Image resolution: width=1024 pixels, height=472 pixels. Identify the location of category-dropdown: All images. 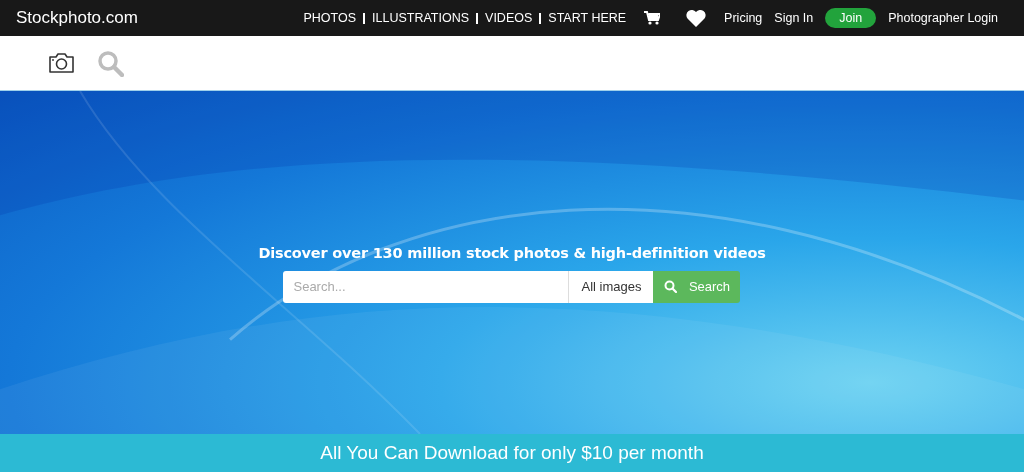
(611, 286).